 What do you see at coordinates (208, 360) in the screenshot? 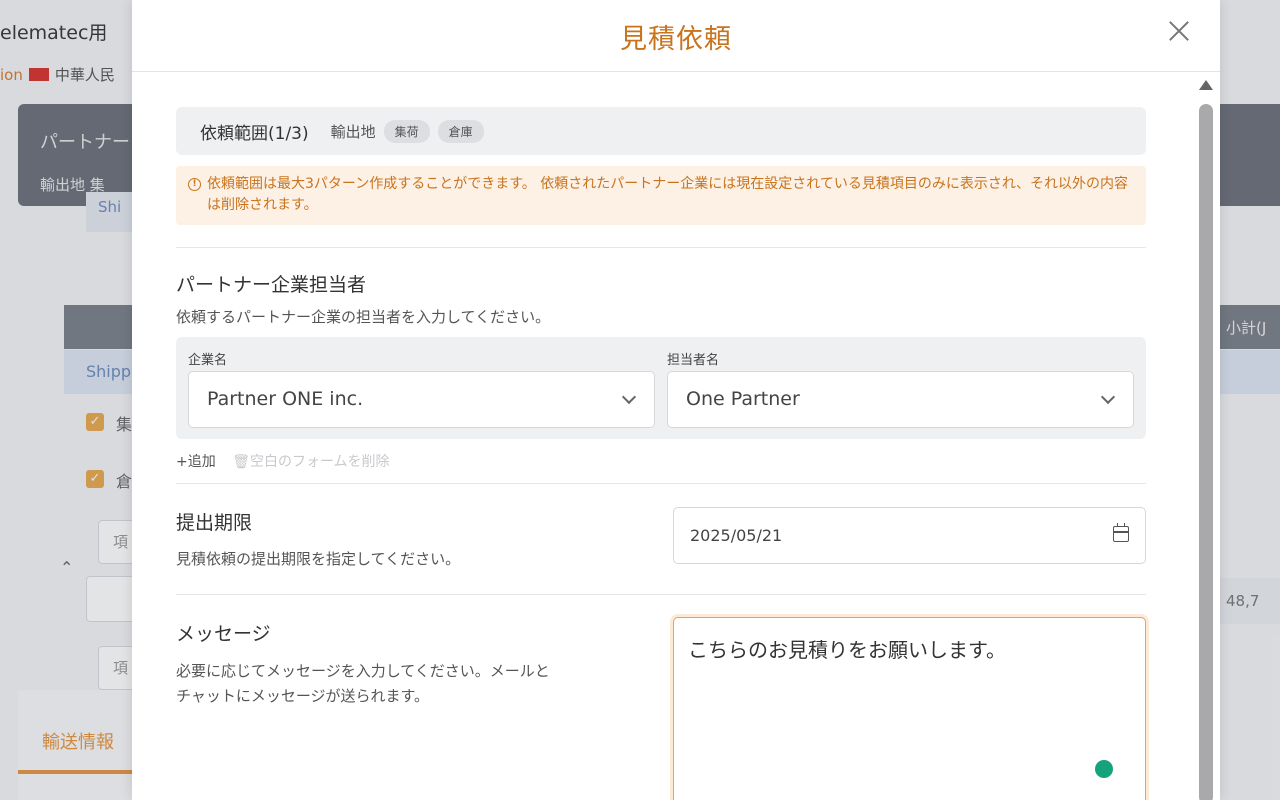
I see `company-name-label: 企業名` at bounding box center [208, 360].